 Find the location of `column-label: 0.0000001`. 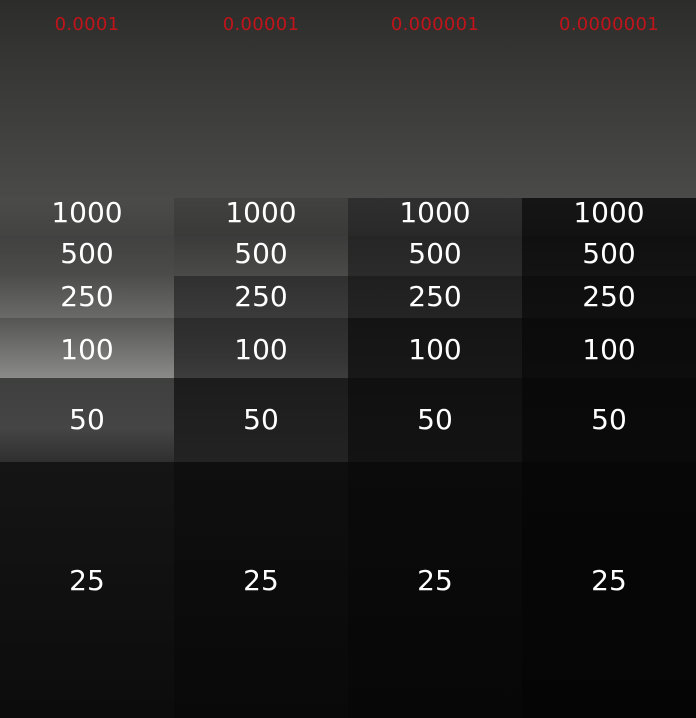

column-label: 0.0000001 is located at coordinates (609, 24).